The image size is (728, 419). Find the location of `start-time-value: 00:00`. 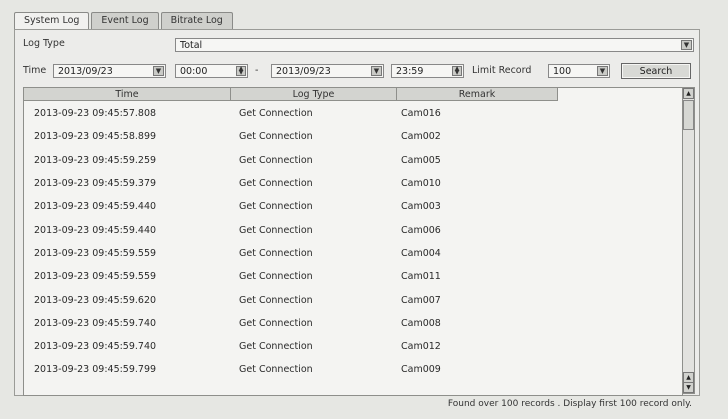

start-time-value: 00:00 is located at coordinates (194, 71).